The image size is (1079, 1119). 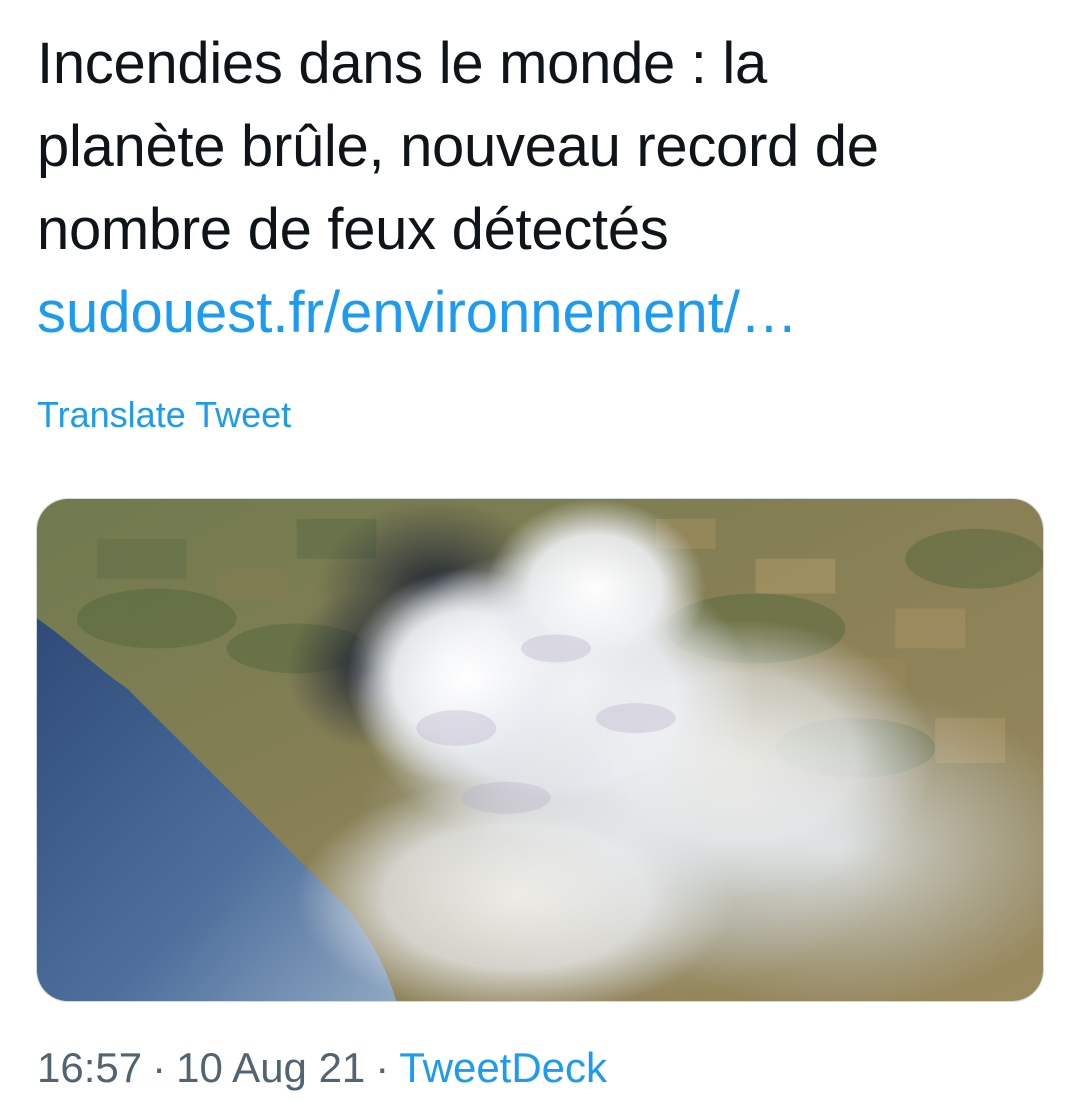 What do you see at coordinates (402, 63) in the screenshot?
I see `tweet-text-line: Incendies dans le monde : la` at bounding box center [402, 63].